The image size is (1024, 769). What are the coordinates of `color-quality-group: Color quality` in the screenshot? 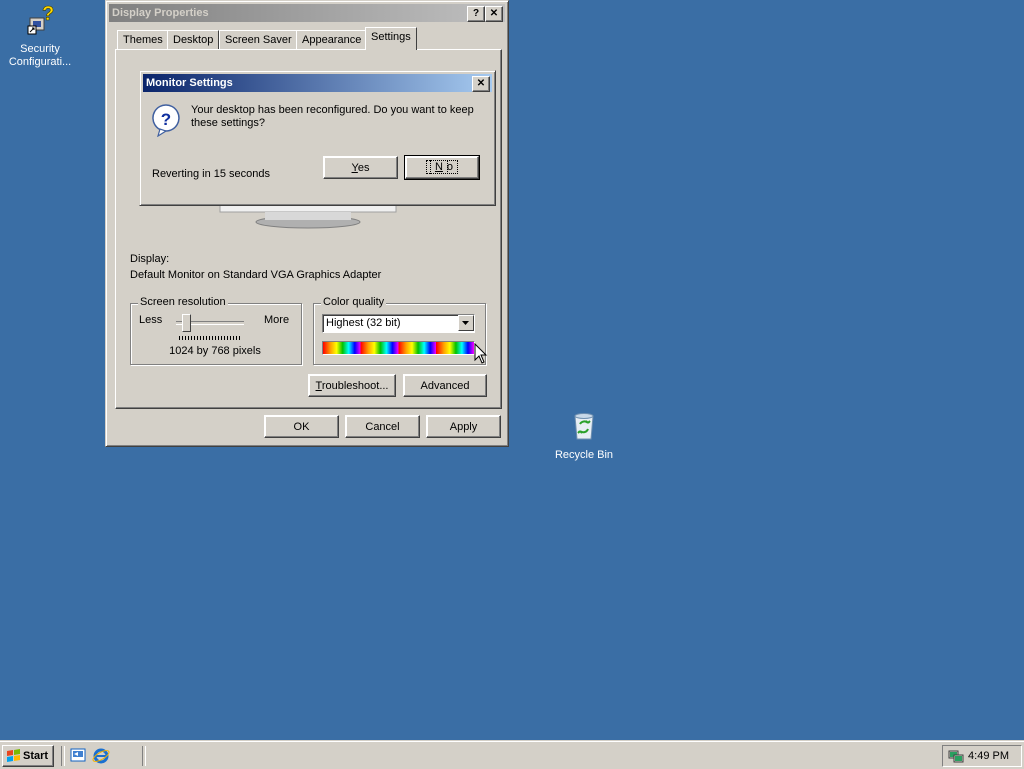 It's located at (399, 330).